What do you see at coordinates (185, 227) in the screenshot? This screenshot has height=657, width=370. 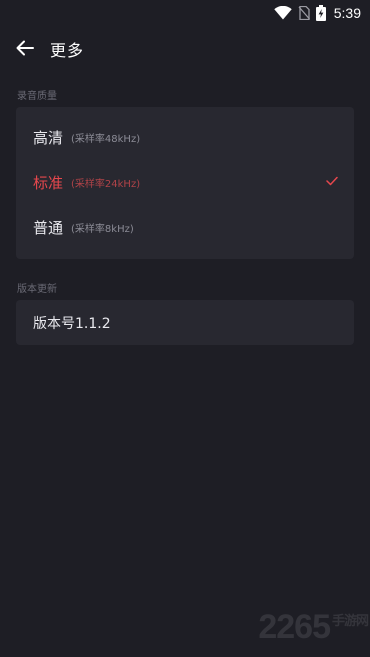 I see `quality-option-normal: 普通 (采样率8kHz)` at bounding box center [185, 227].